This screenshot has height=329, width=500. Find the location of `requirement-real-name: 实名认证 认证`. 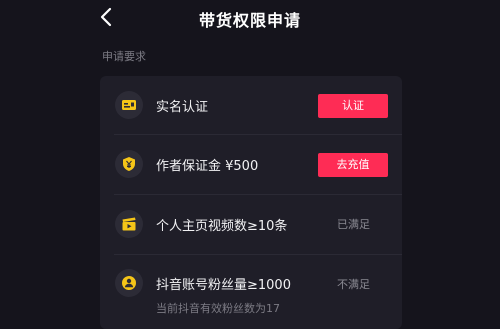

requirement-real-name: 实名认证 认证 is located at coordinates (251, 105).